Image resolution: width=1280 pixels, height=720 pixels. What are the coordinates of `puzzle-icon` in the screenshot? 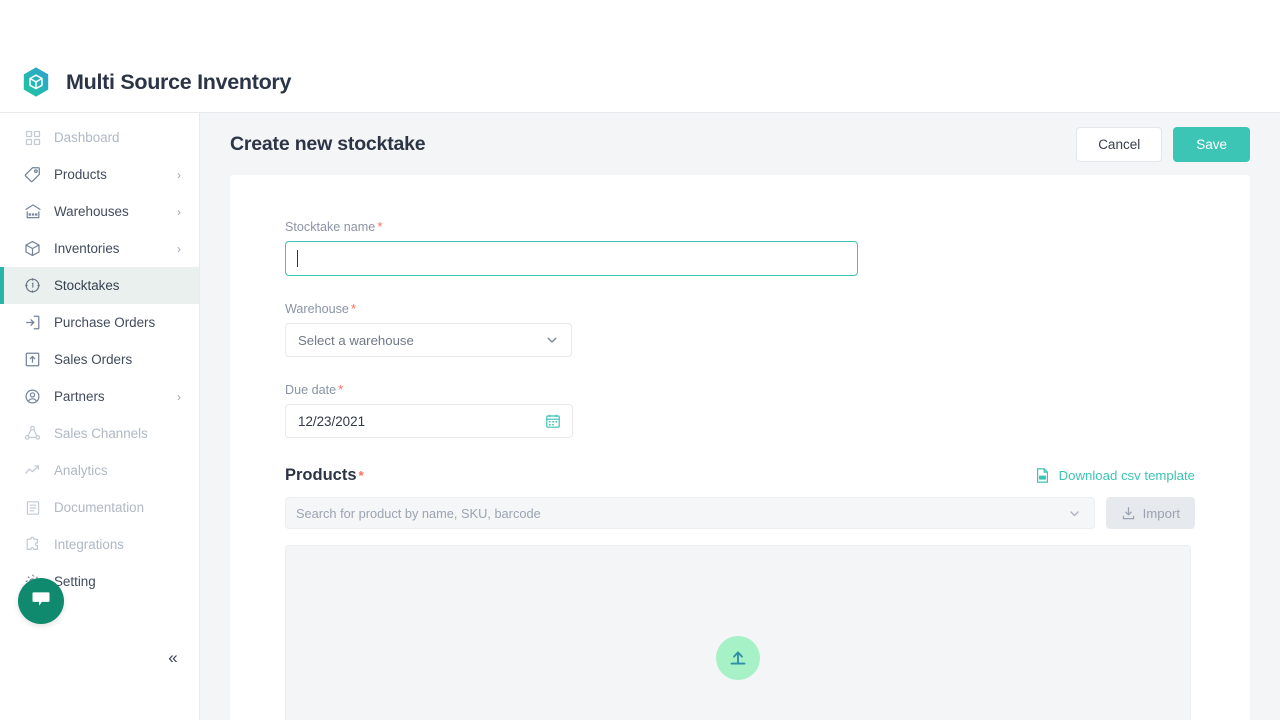 It's located at (32, 544).